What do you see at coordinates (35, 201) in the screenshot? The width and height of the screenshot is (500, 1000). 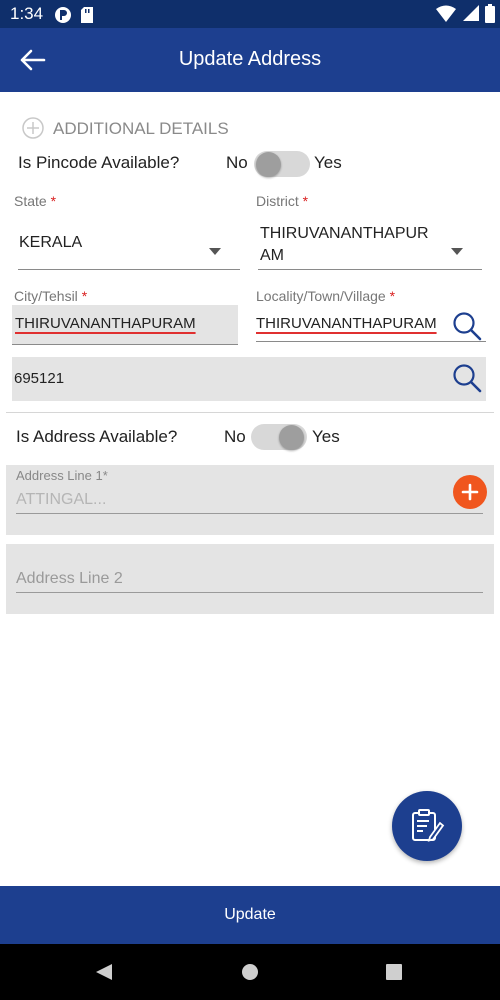 I see `state-label: State *` at bounding box center [35, 201].